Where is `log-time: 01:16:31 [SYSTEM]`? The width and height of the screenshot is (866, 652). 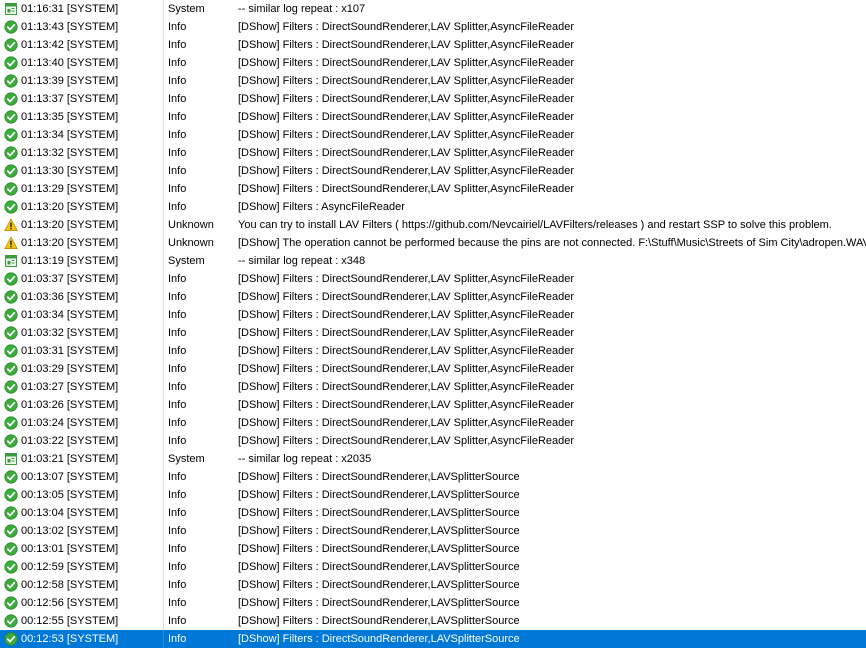 log-time: 01:16:31 [SYSTEM] is located at coordinates (70, 9).